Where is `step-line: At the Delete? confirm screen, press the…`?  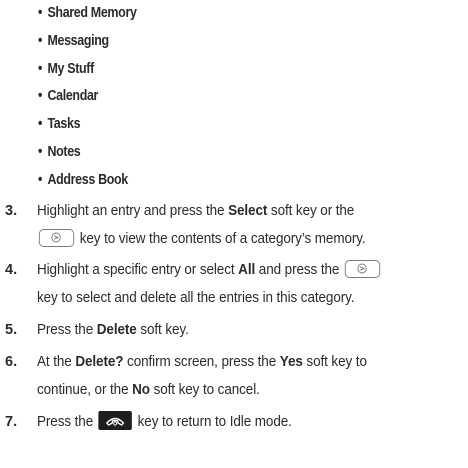 step-line: At the Delete? confirm screen, press the… is located at coordinates (202, 362).